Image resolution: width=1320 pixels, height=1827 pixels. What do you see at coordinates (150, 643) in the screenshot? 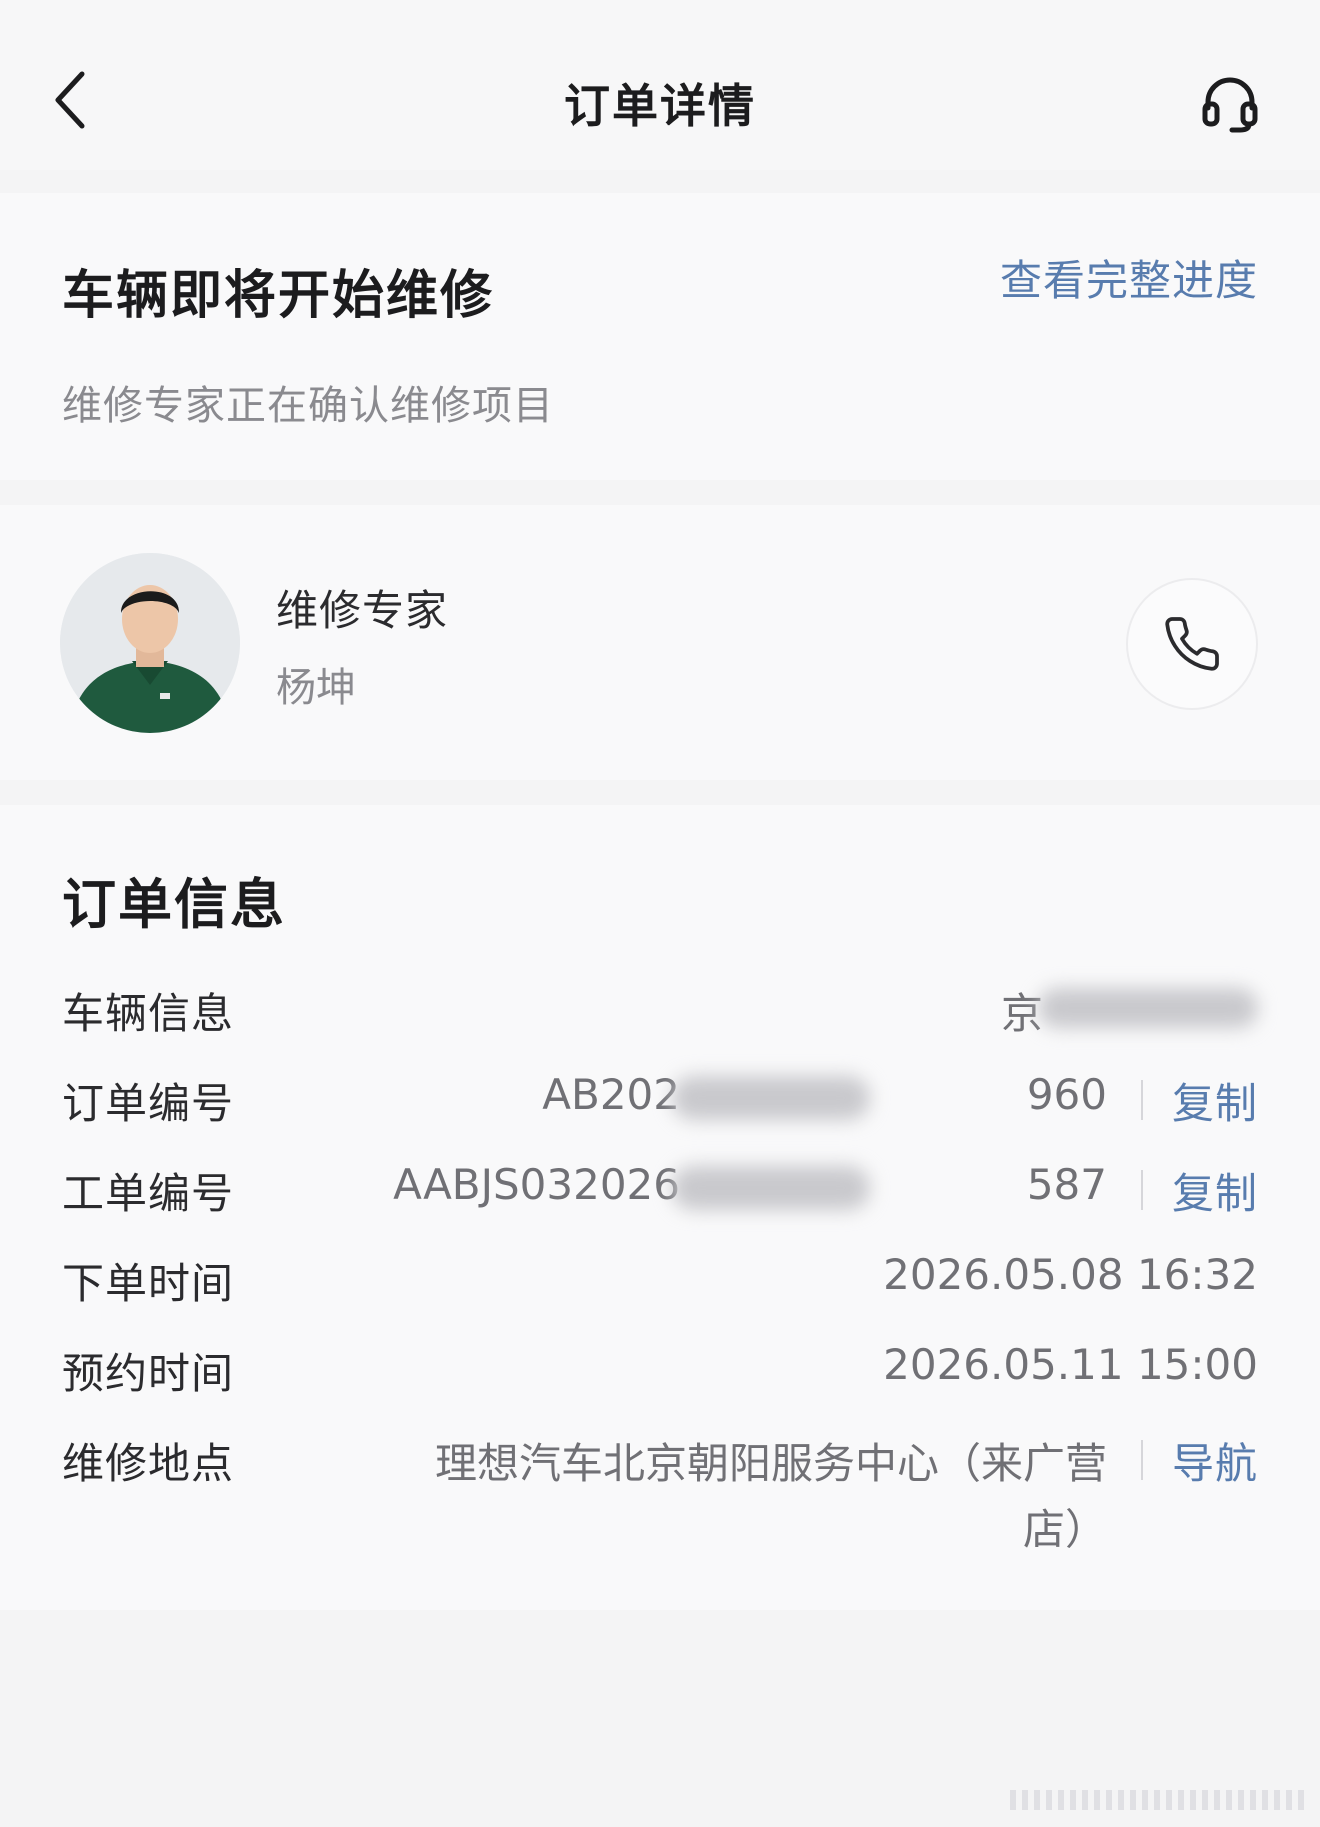
I see `avatar` at bounding box center [150, 643].